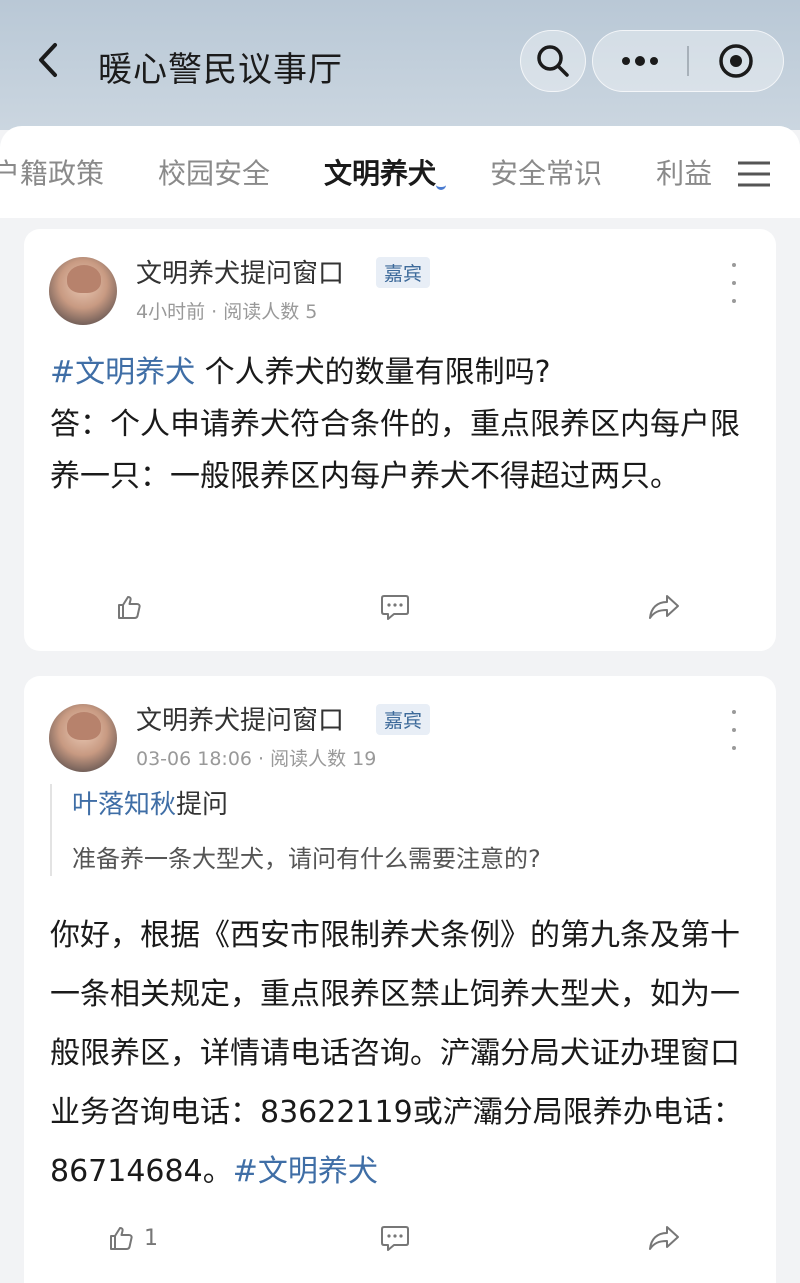  I want to click on category-tabs: 户籍政策 校园安全 文明养犬 安全常识 利益, so click(400, 172).